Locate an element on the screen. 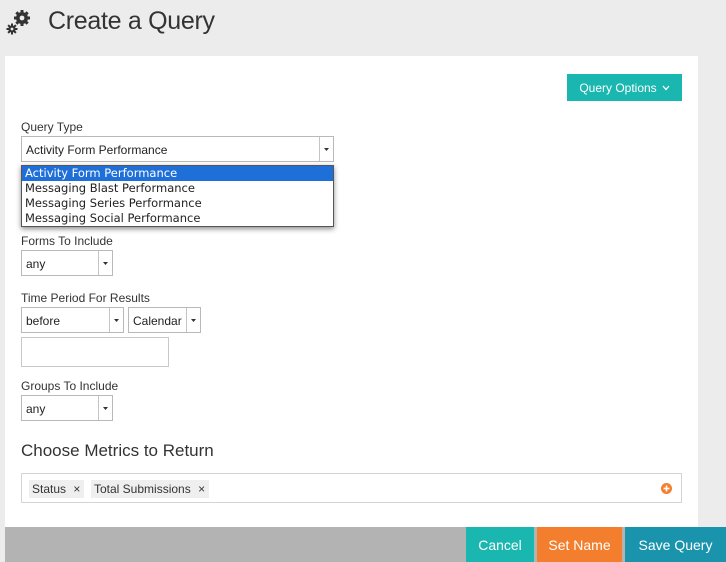 The width and height of the screenshot is (726, 562). query-type-value: Activity Form Performance is located at coordinates (97, 150).